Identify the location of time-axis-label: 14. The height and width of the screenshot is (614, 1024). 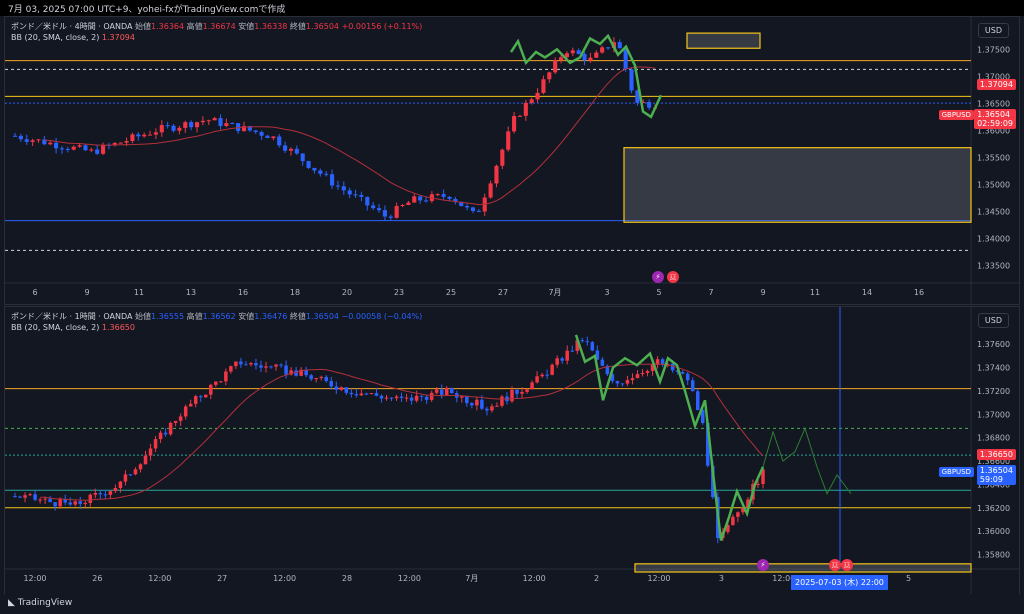
(867, 292).